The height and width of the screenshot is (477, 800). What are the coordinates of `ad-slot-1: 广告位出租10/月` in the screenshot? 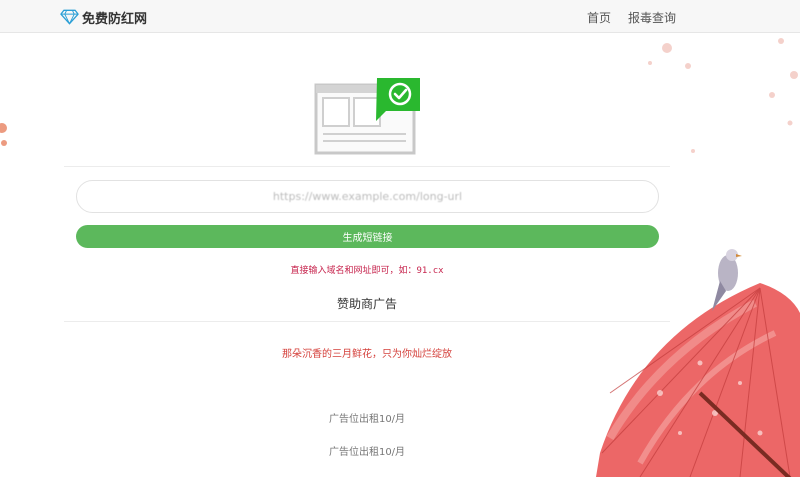 It's located at (367, 417).